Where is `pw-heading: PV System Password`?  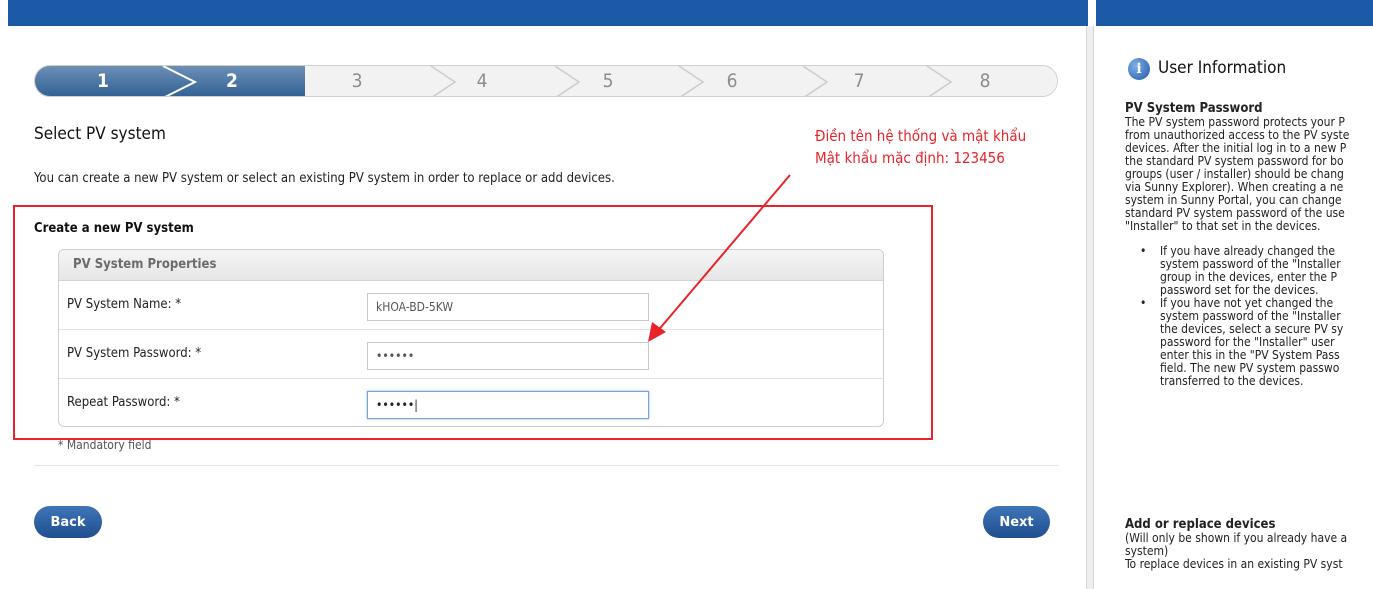
pw-heading: PV System Password is located at coordinates (1194, 108).